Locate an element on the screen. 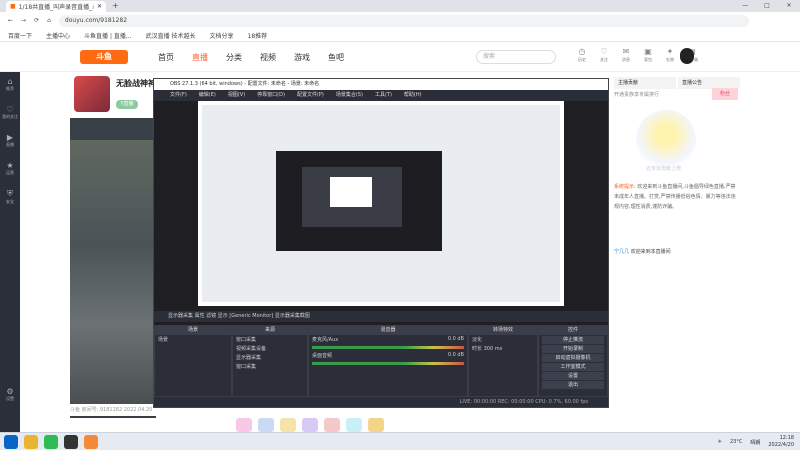  obs-menu-item: 视图(V) is located at coordinates (236, 95).